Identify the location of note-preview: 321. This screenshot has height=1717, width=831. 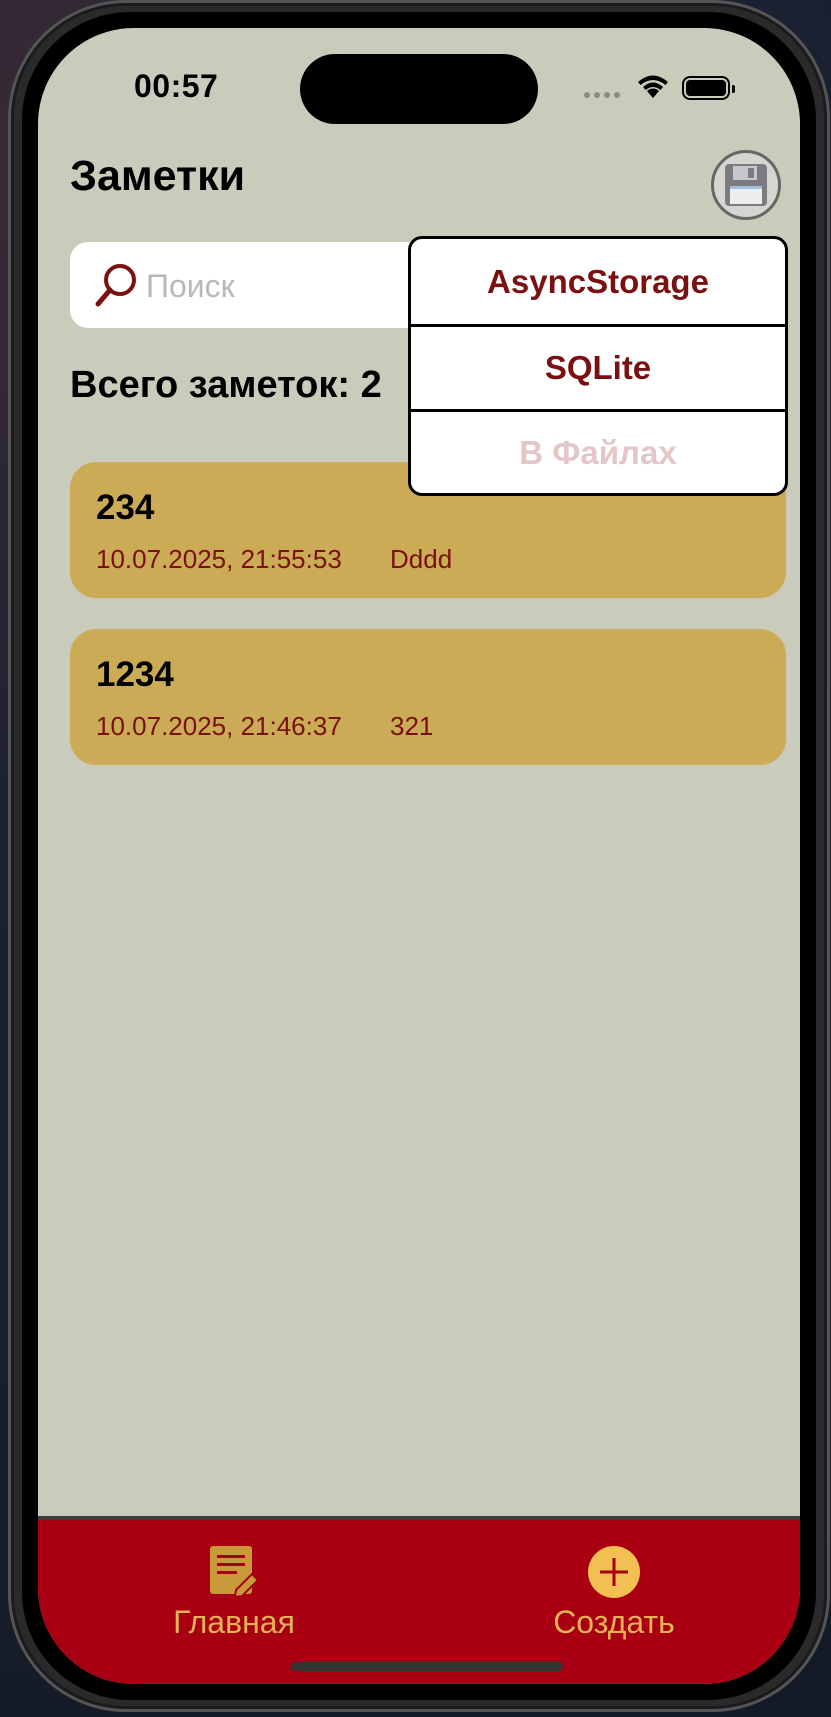
(412, 726).